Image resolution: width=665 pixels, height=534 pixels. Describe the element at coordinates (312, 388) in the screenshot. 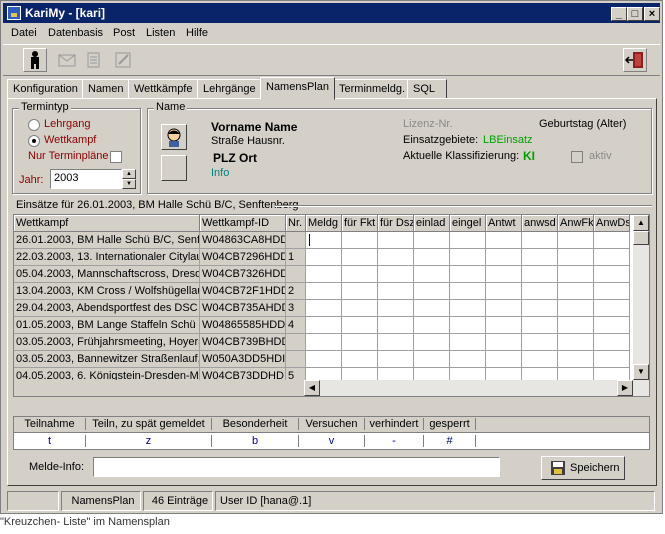

I see `scroll-left-button: ◀` at that location.